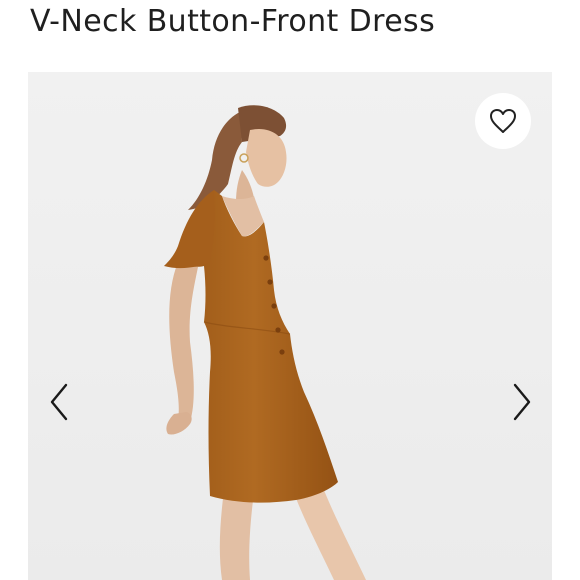 The width and height of the screenshot is (580, 580). I want to click on next-image-button, so click(522, 402).